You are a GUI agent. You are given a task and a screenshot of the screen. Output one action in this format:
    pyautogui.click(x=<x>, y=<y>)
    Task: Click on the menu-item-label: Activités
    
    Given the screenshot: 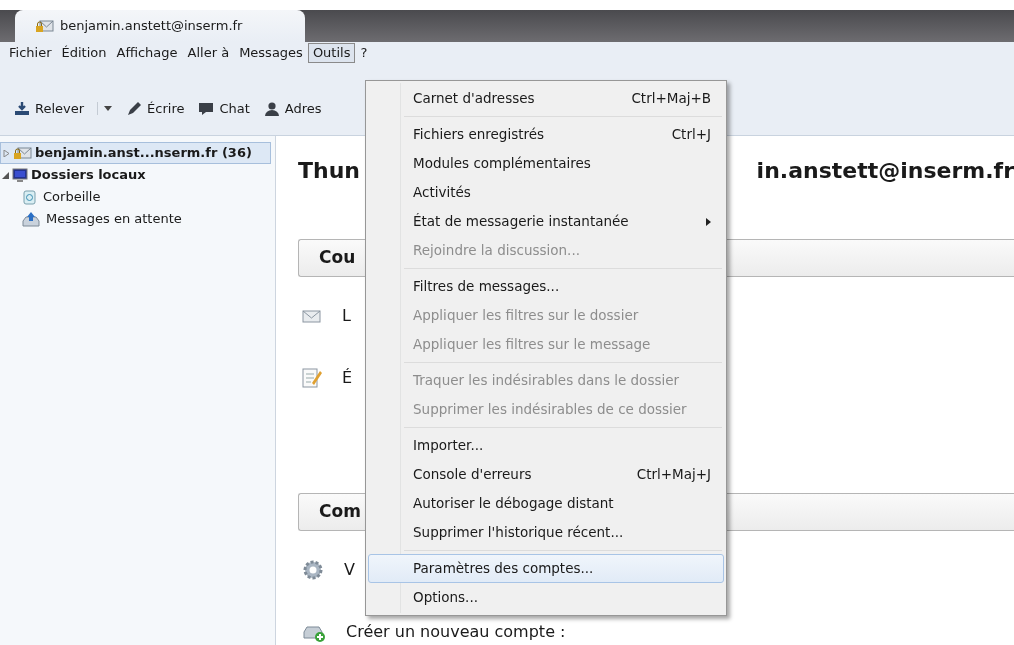 What is the action you would take?
    pyautogui.click(x=442, y=193)
    